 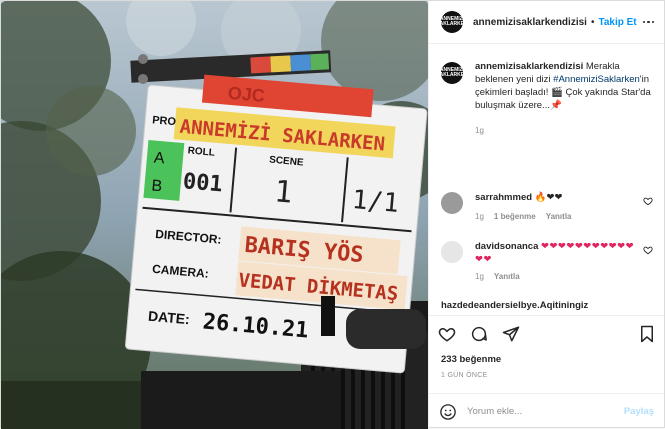 I want to click on comment-meta: 1g 1 beğenme Yanıtla, so click(x=555, y=216).